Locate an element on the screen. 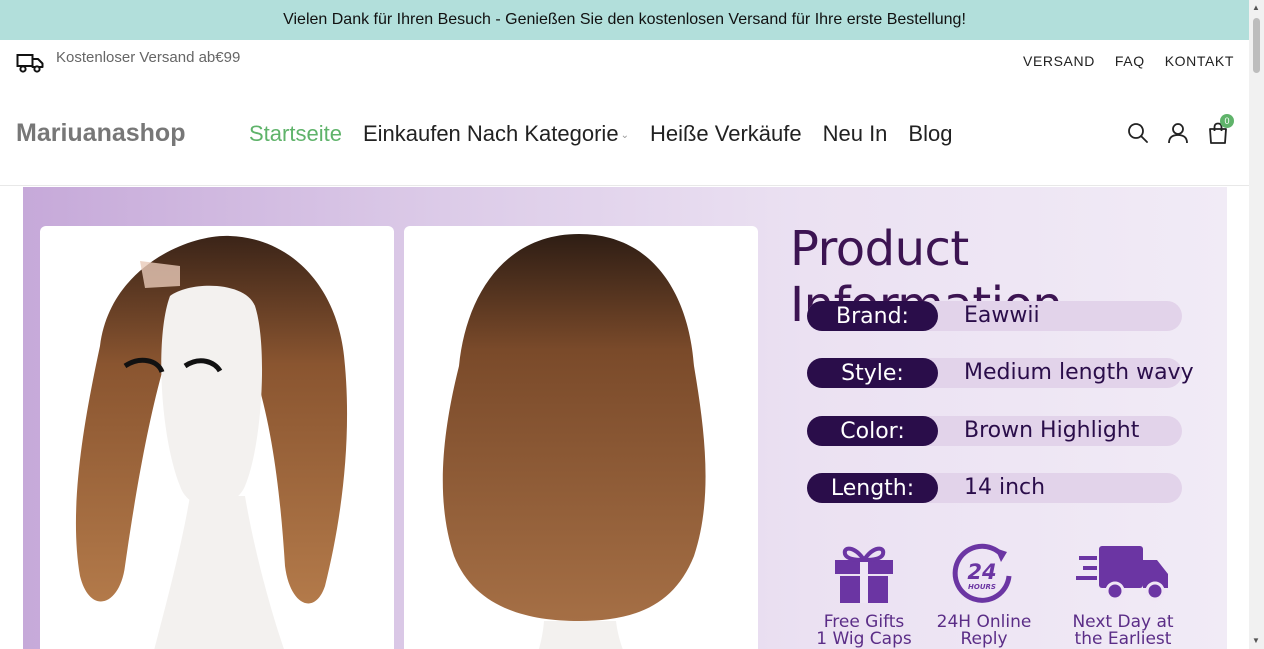 The height and width of the screenshot is (649, 1264). feature-free-gifts: Free Gifts 1 Wig Caps is located at coordinates (864, 595).